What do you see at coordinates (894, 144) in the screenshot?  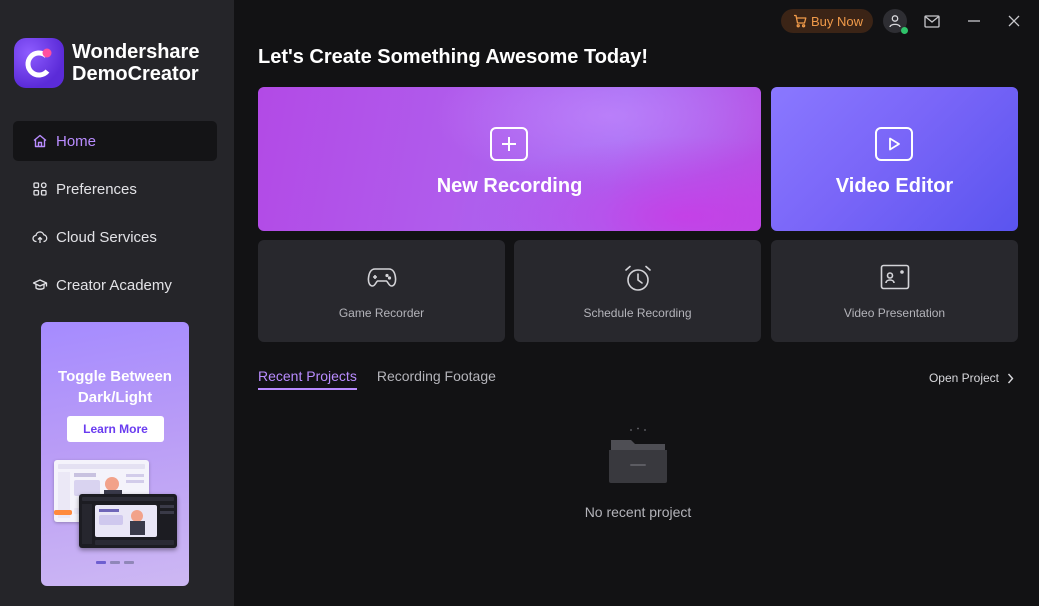 I see `video-play-icon` at bounding box center [894, 144].